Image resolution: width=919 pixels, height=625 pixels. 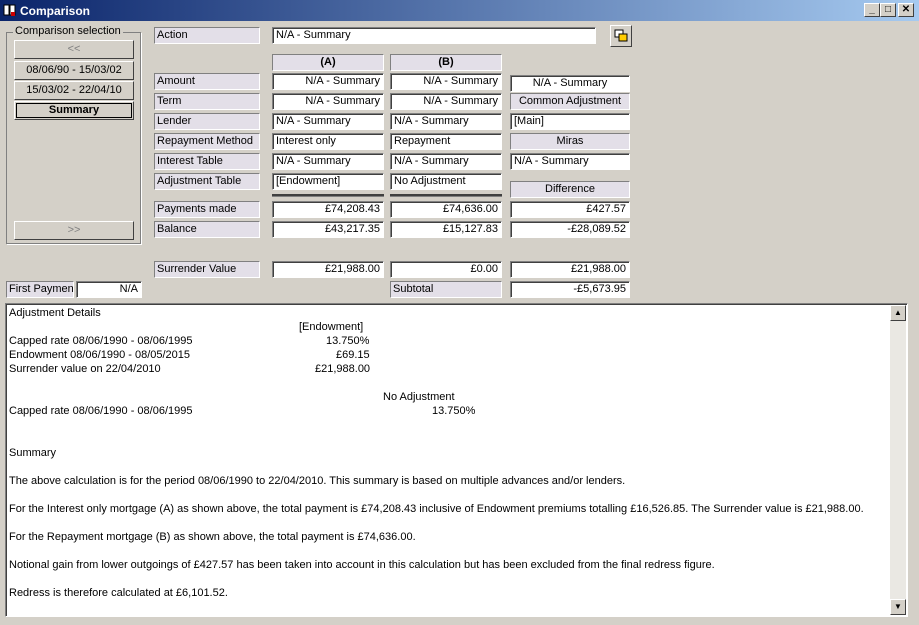 What do you see at coordinates (570, 101) in the screenshot?
I see `common-adjustment-header: Common Adjustment` at bounding box center [570, 101].